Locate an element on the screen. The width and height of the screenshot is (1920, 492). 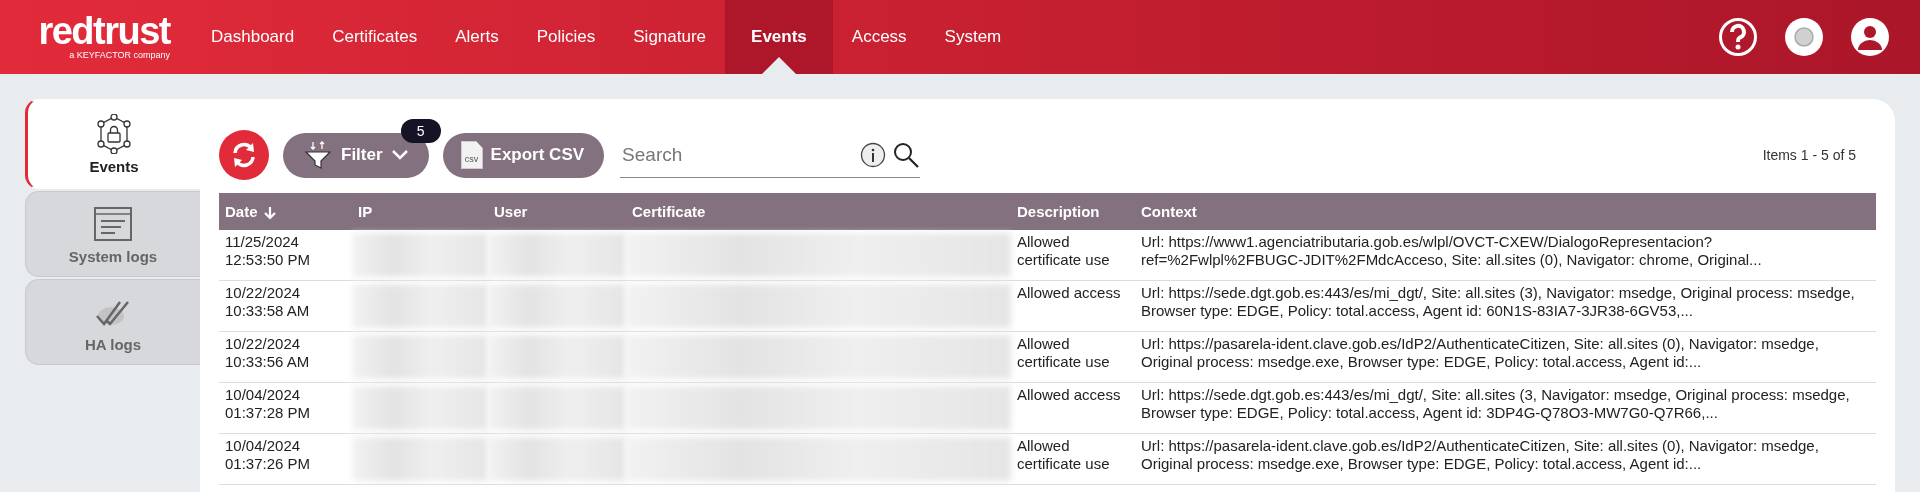
info-icon is located at coordinates (873, 154).